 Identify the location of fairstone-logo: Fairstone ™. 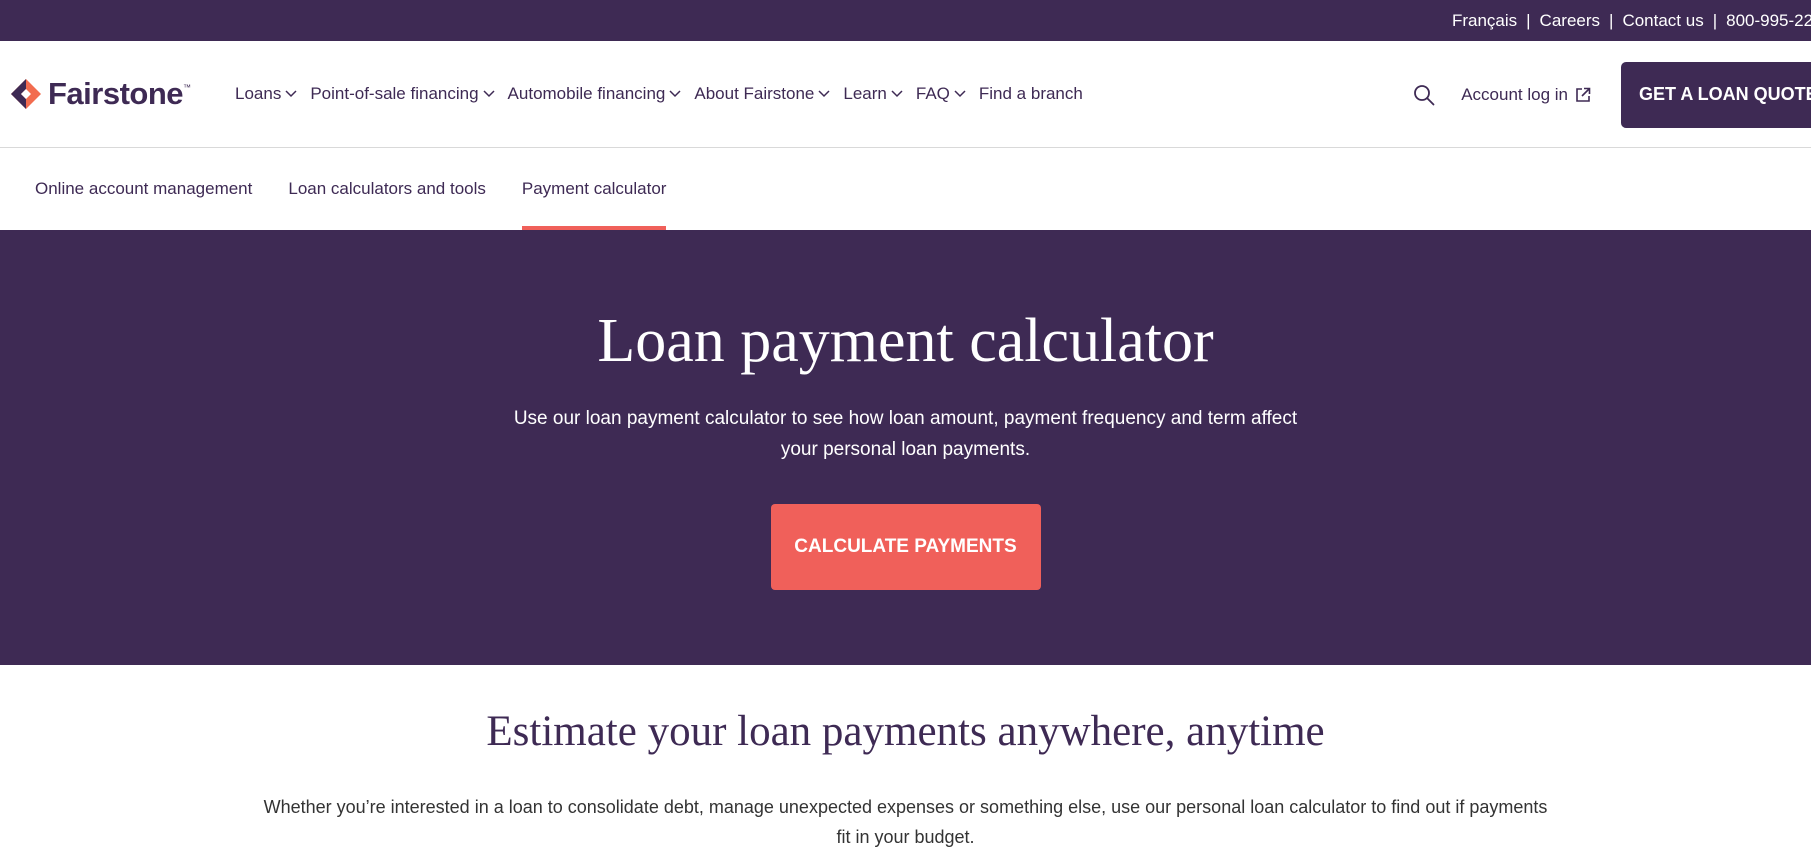
(117, 94).